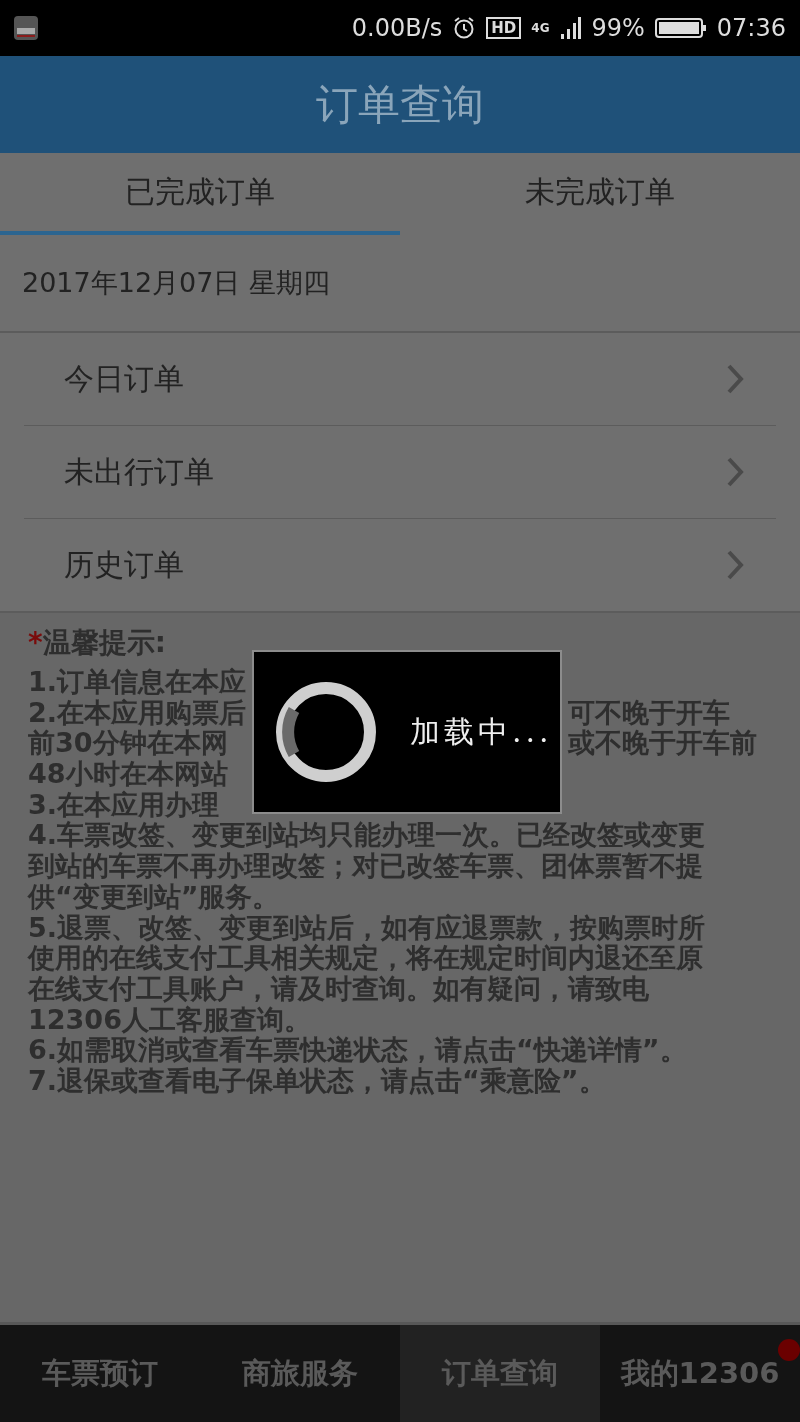 The image size is (800, 1422). Describe the element at coordinates (618, 28) in the screenshot. I see `battery-percent: 99%` at that location.